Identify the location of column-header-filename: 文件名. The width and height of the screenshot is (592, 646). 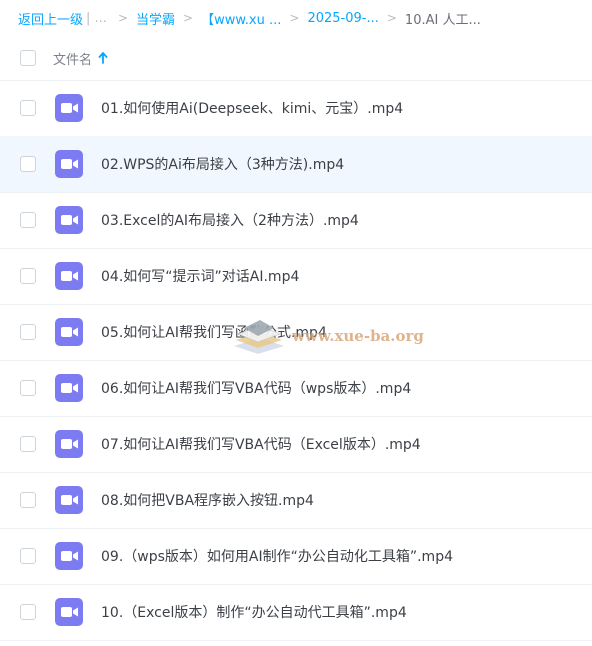
(80, 58).